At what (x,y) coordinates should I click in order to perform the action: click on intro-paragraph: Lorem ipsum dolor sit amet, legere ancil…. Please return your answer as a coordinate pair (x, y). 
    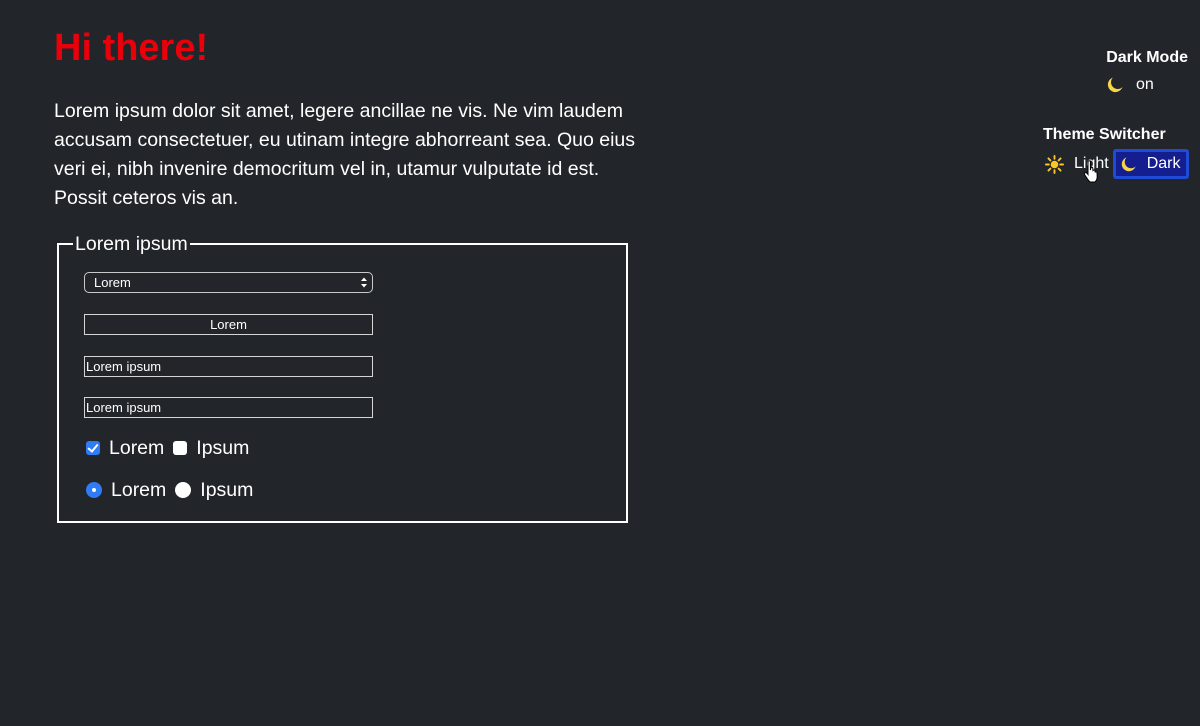
    Looking at the image, I should click on (345, 154).